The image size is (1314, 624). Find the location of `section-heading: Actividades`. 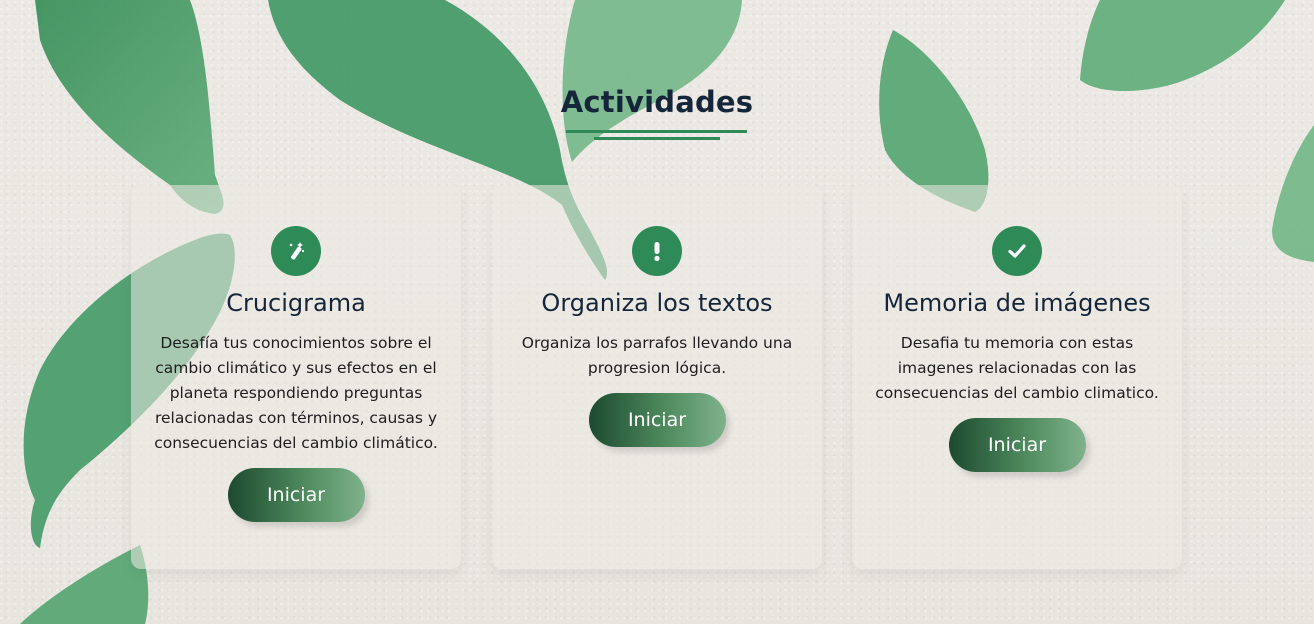

section-heading: Actividades is located at coordinates (657, 102).